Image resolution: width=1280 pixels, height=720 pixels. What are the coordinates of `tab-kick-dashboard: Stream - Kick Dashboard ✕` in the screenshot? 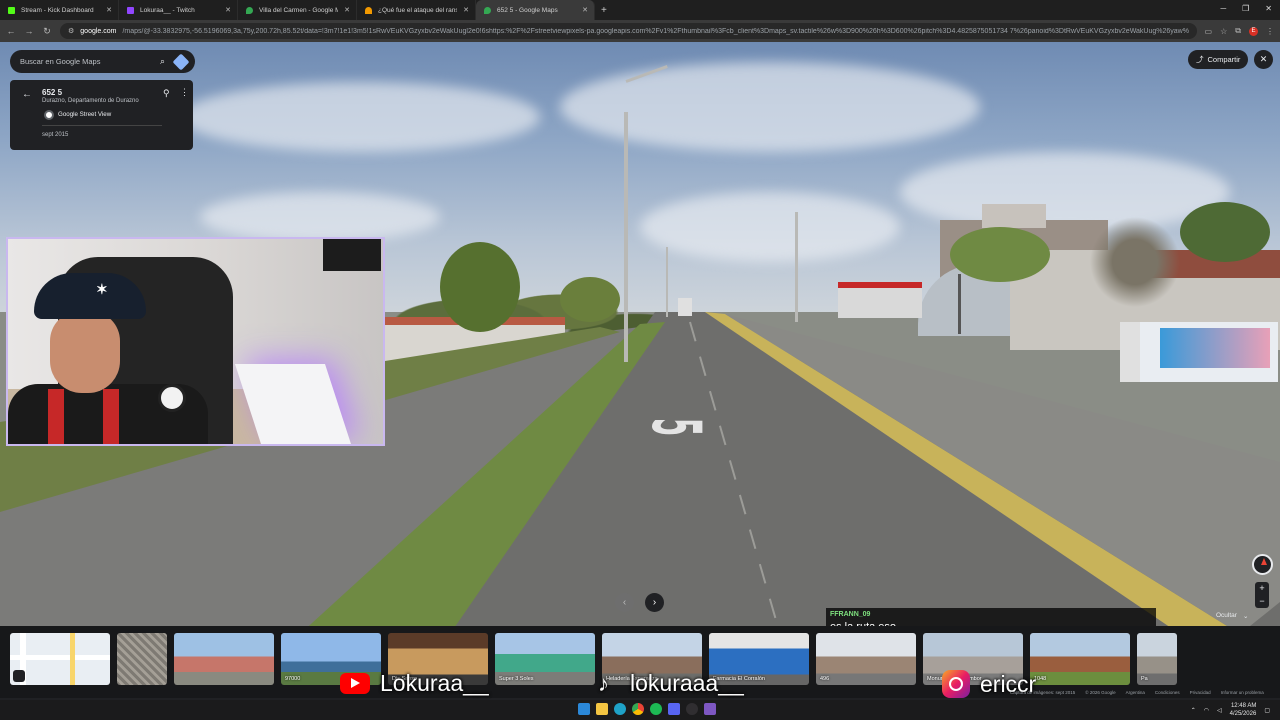 It's located at (59, 10).